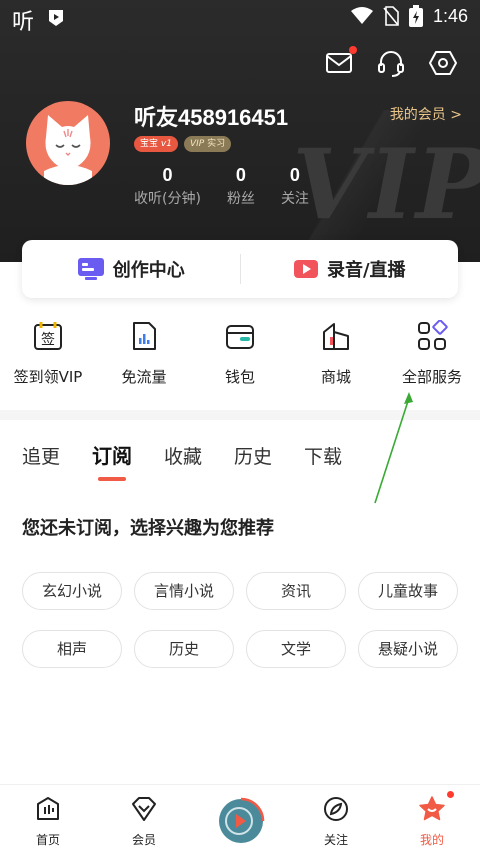  Describe the element at coordinates (242, 620) in the screenshot. I see `interest-chips: 玄幻小说 言情小说 资讯 儿童故事 相声 历史 文学 悬疑小说` at that location.